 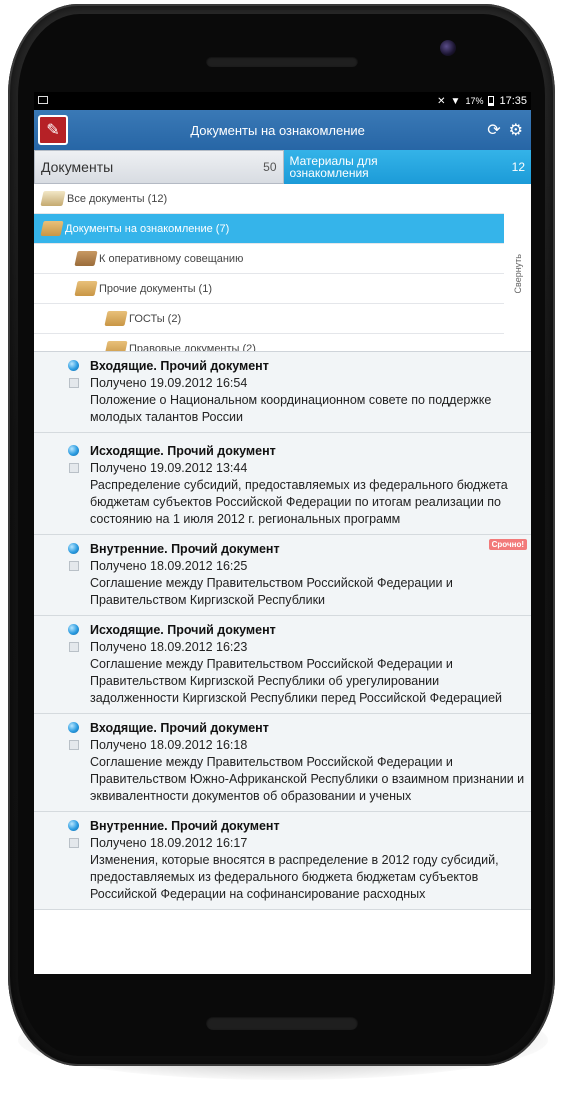 What do you see at coordinates (53, 130) in the screenshot?
I see `app-logo-icon: ✎` at bounding box center [53, 130].